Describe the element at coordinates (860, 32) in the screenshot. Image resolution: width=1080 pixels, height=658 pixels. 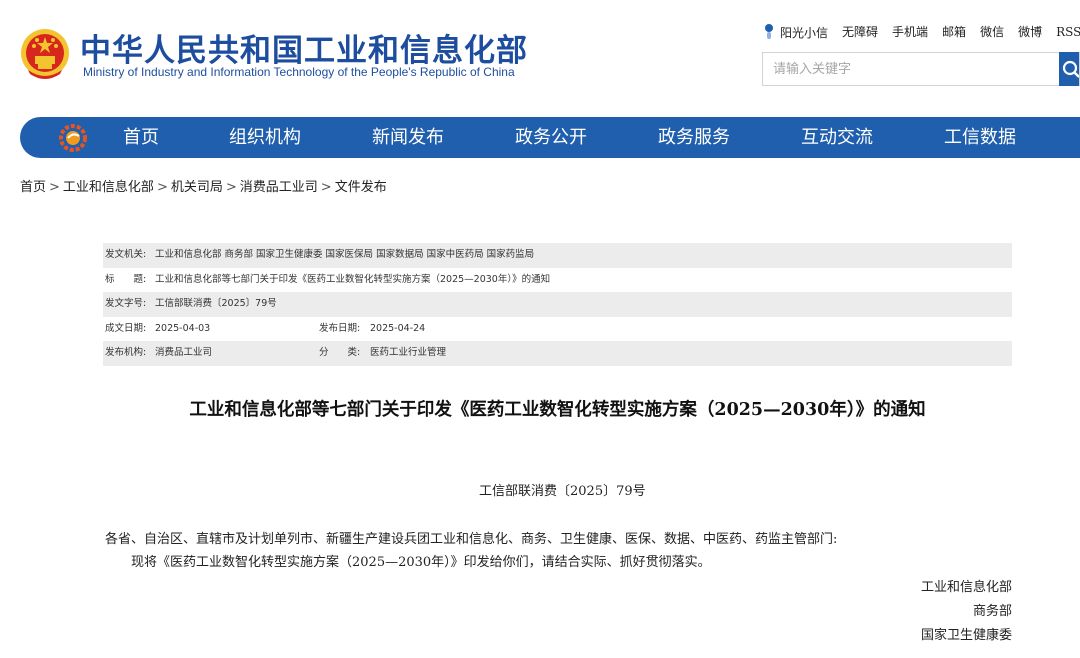
I see `toplink-accessibility: 无障碍` at that location.